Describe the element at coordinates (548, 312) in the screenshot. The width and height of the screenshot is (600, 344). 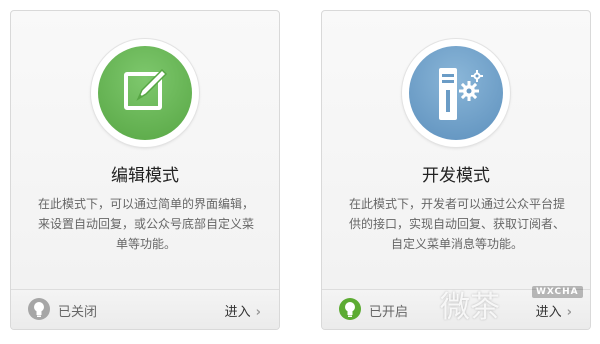
I see `developer-mode-enter-label: 进入` at that location.